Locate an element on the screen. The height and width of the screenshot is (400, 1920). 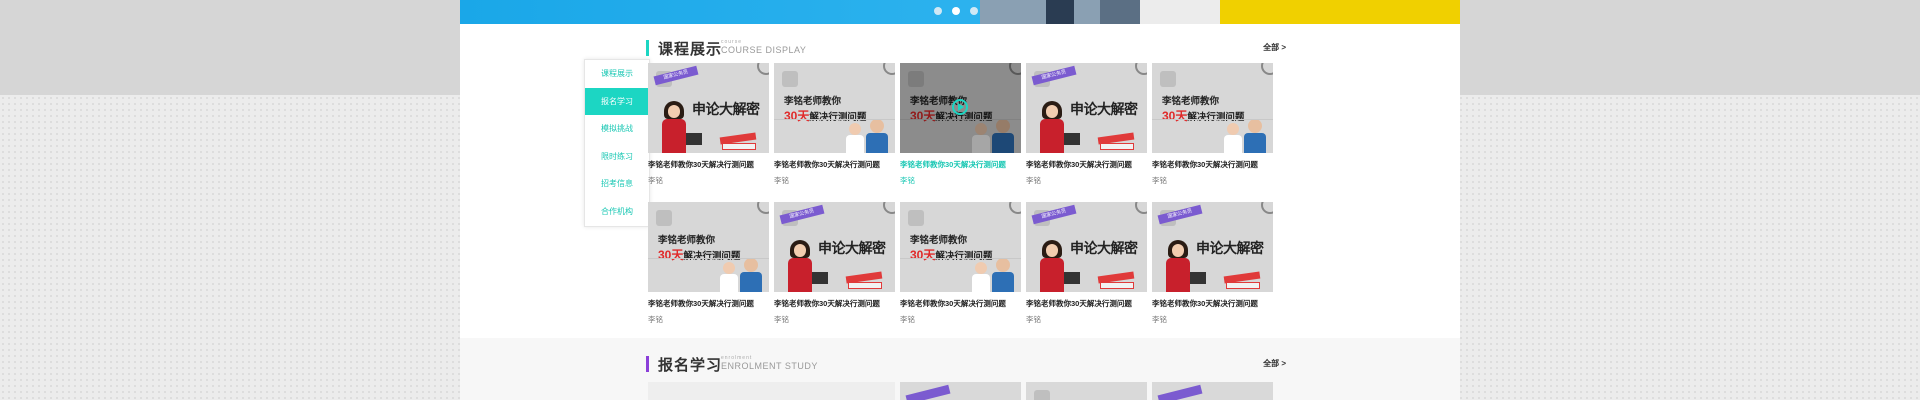
sidenav-item: 模拟挑战 is located at coordinates (617, 129).